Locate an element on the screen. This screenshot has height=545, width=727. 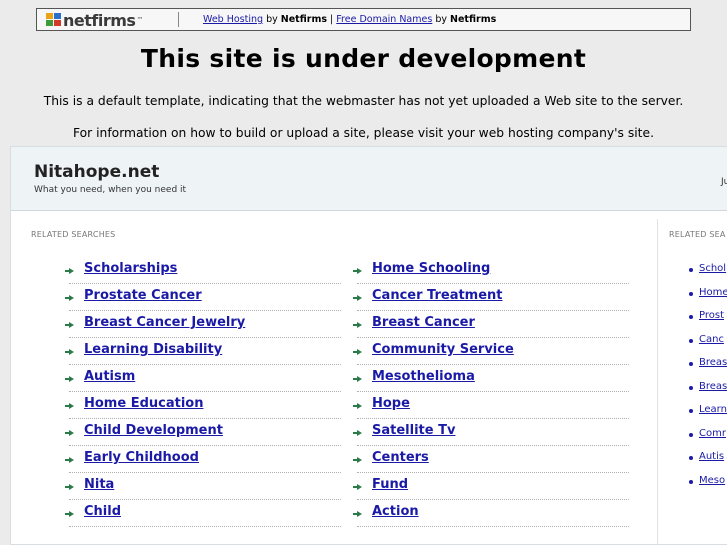
related-search-link: Child Development is located at coordinates (153, 430).